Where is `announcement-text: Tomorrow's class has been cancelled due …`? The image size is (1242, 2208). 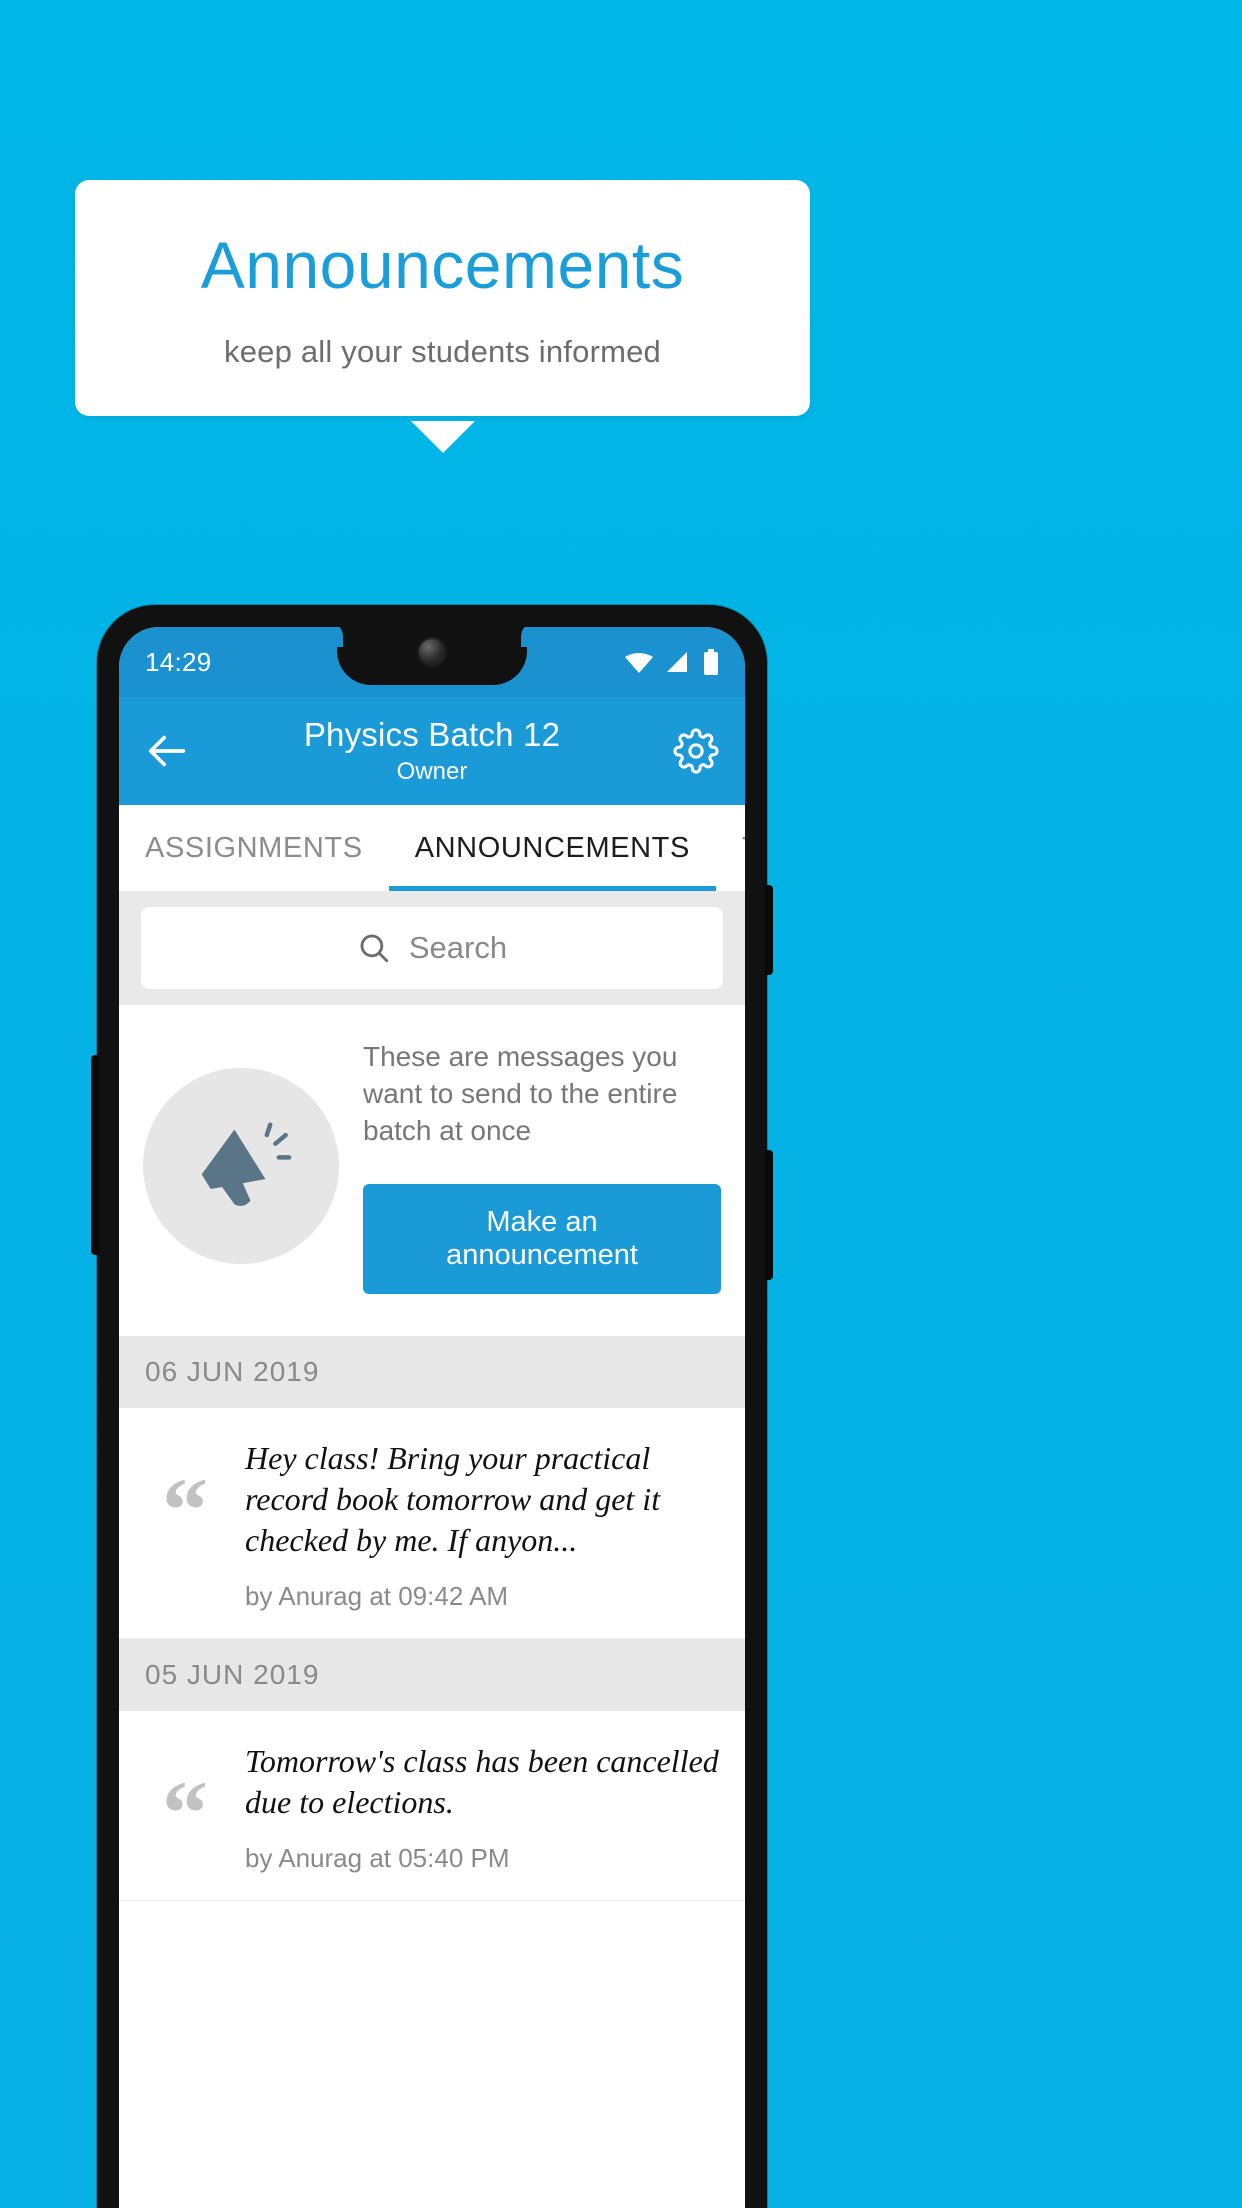
announcement-text: Tomorrow's class has been cancelled due … is located at coordinates (482, 1781).